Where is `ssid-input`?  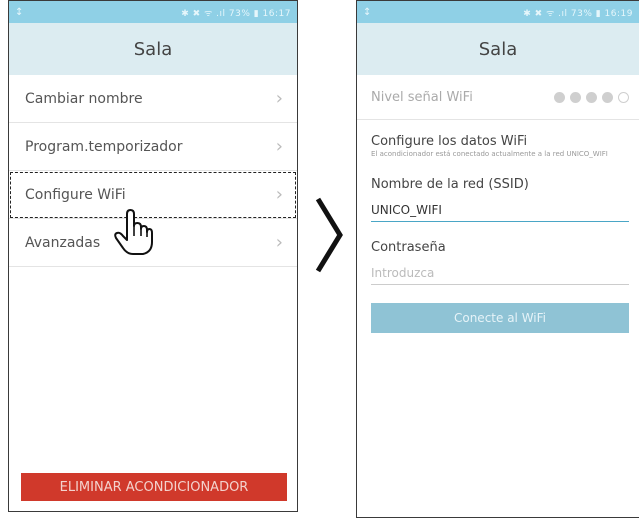 ssid-input is located at coordinates (500, 211).